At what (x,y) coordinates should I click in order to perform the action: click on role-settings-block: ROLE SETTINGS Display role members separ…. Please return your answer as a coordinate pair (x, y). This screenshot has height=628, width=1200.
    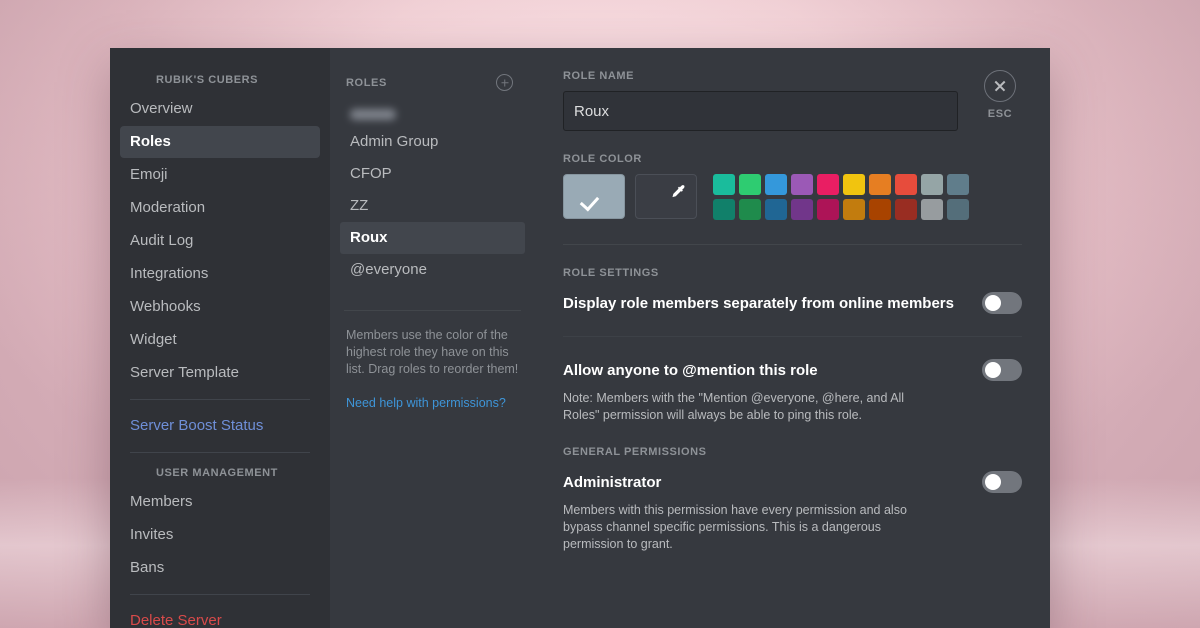
    Looking at the image, I should click on (792, 345).